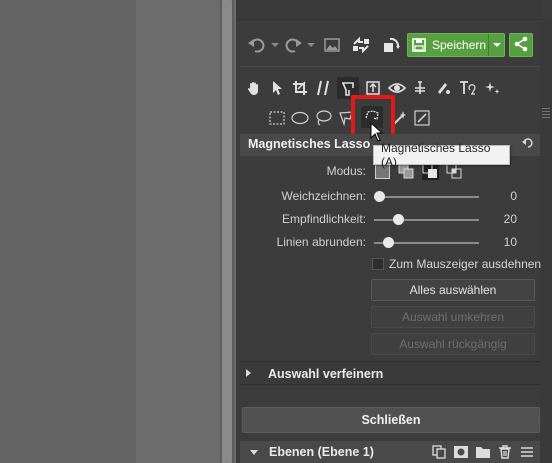 This screenshot has height=463, width=552. I want to click on extend-to-cursor-label: Zum Mauszeiger ausdehnen, so click(465, 264).